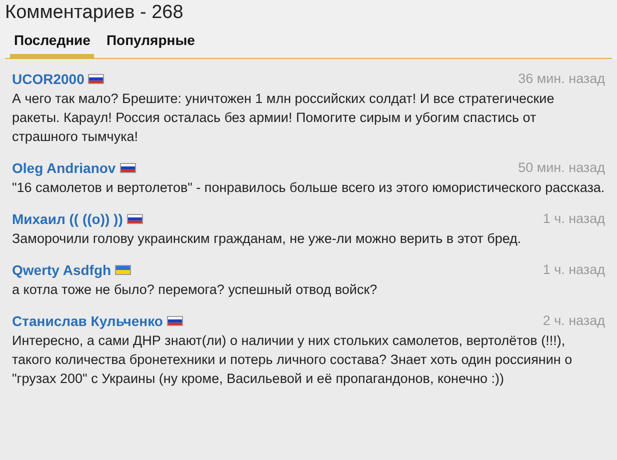  What do you see at coordinates (62, 270) in the screenshot?
I see `author-link: Qwerty Asdfgh` at bounding box center [62, 270].